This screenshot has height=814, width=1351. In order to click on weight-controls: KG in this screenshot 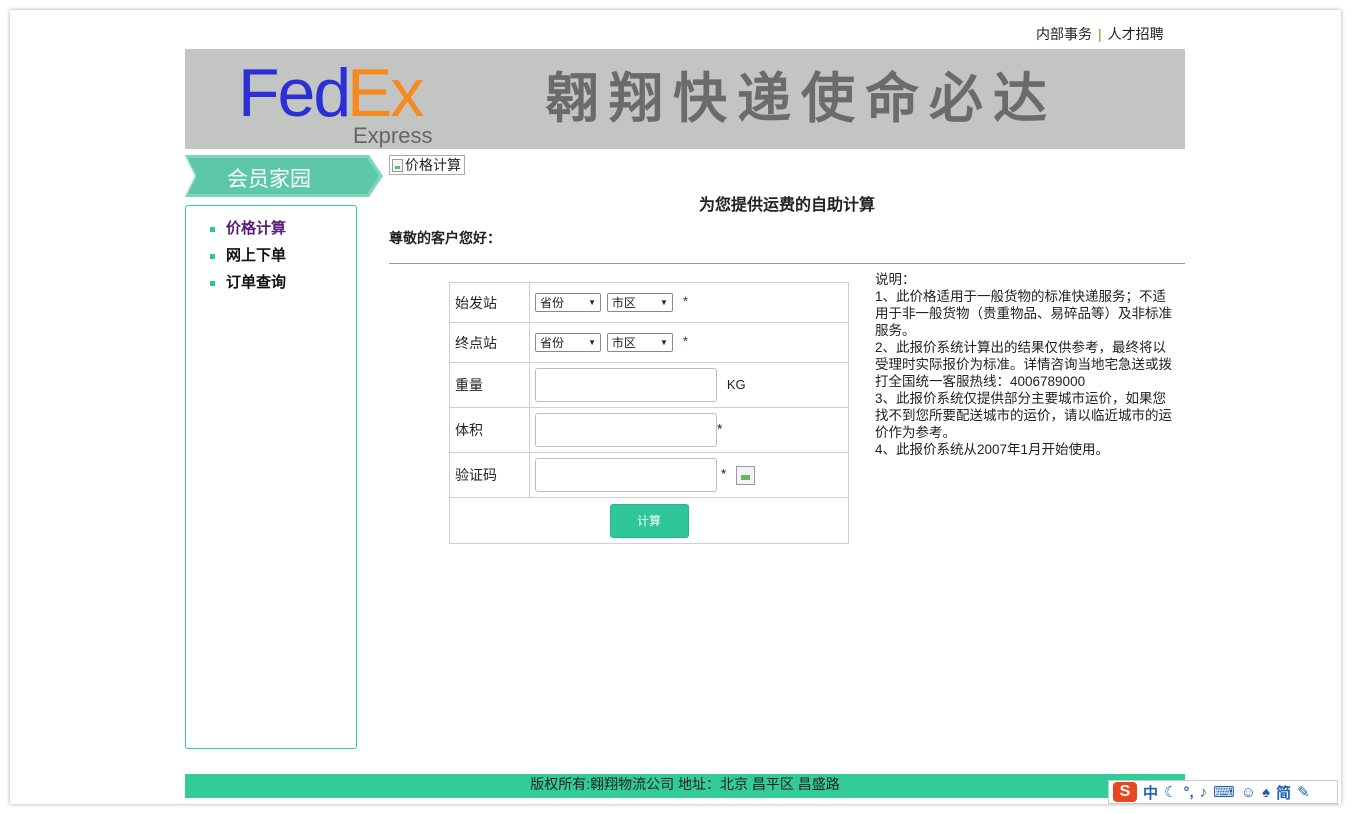, I will do `click(689, 385)`.